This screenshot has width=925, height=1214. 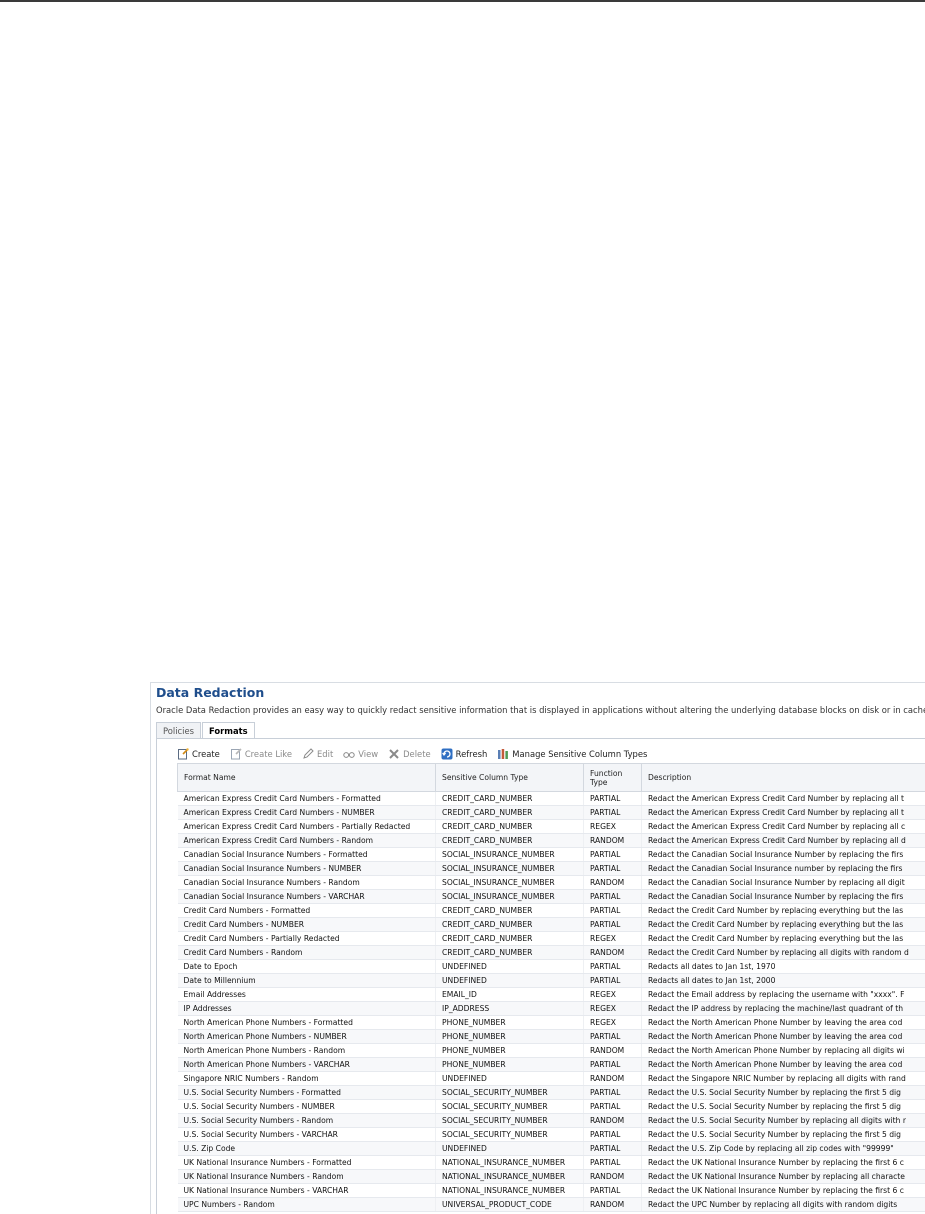 I want to click on create-icon, so click(x=183, y=754).